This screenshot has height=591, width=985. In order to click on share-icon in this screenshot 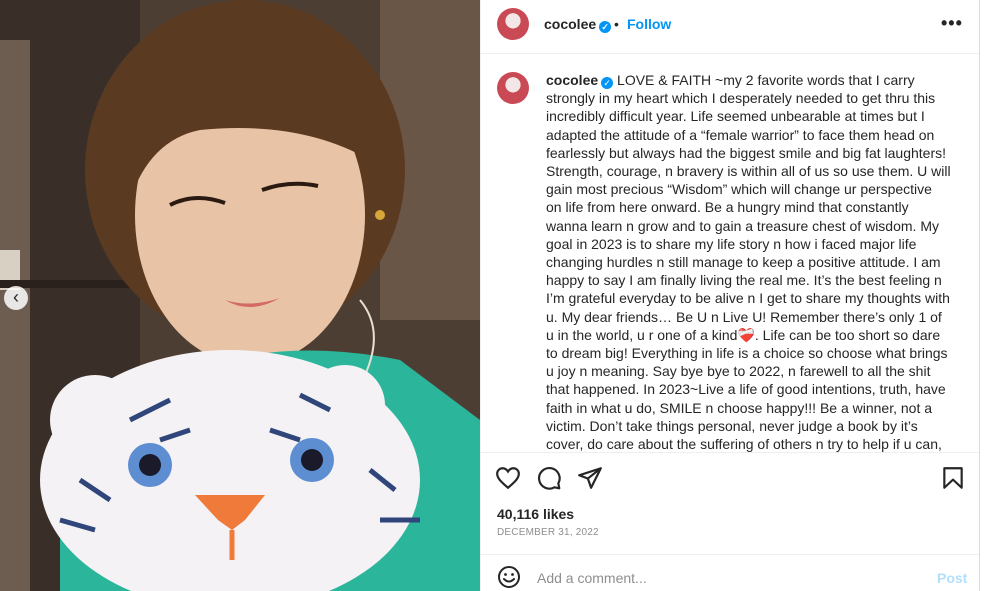, I will do `click(590, 478)`.